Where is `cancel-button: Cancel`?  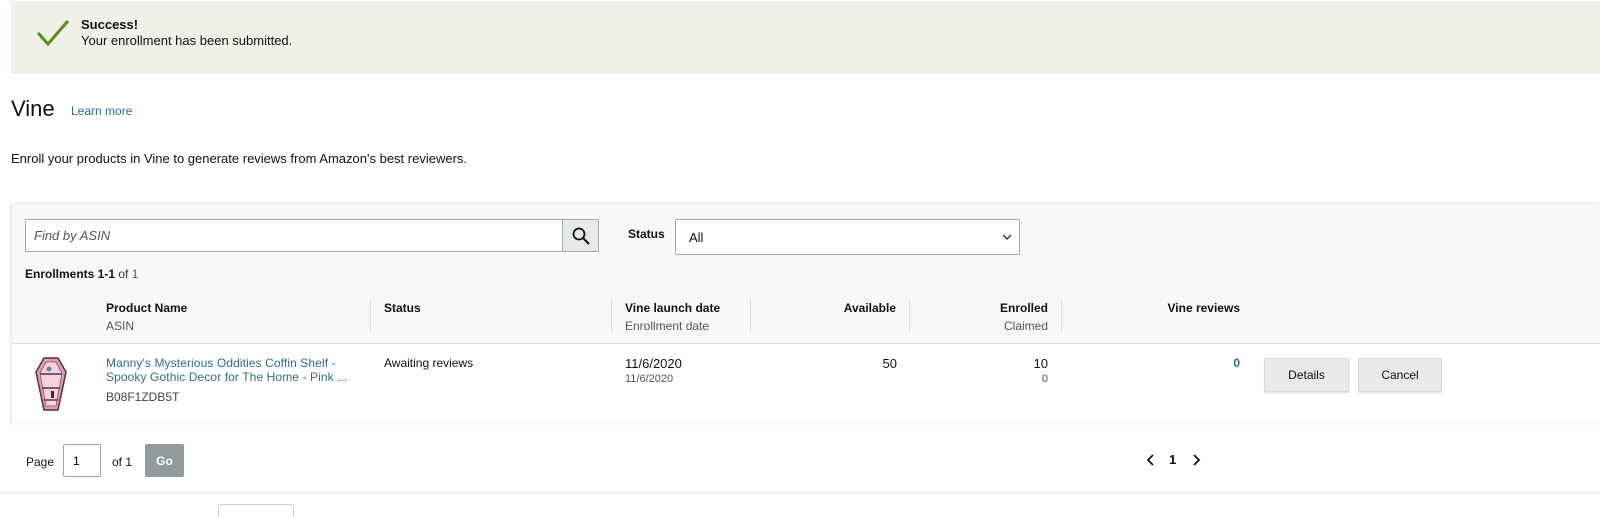 cancel-button: Cancel is located at coordinates (1400, 375).